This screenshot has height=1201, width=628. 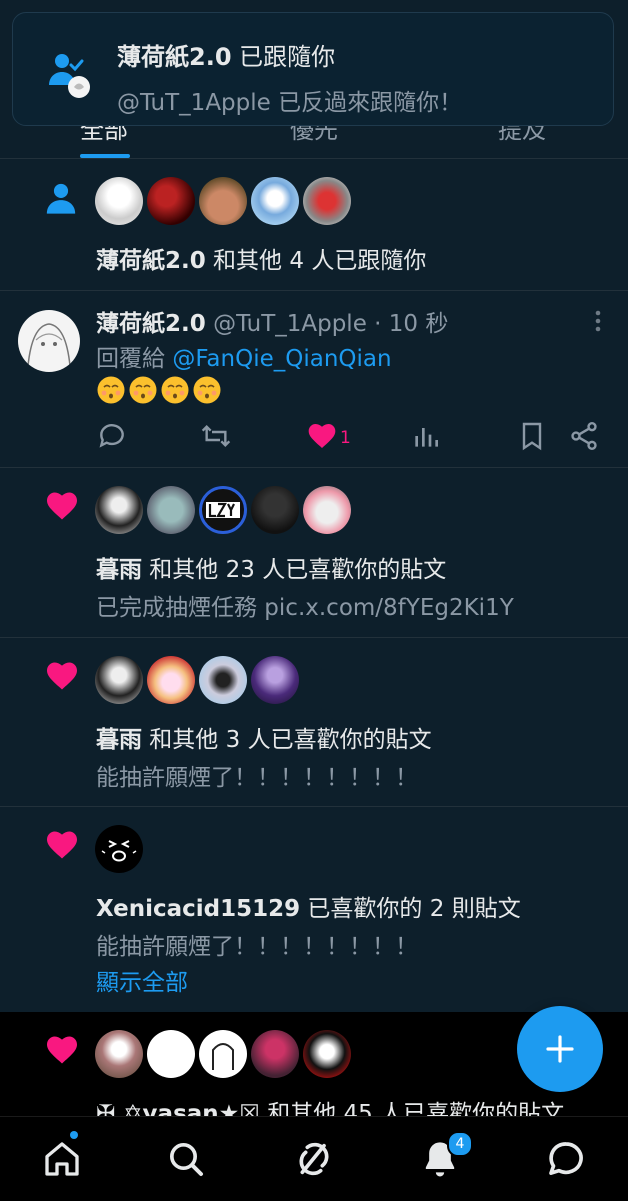 I want to click on reply-icon, so click(x=112, y=436).